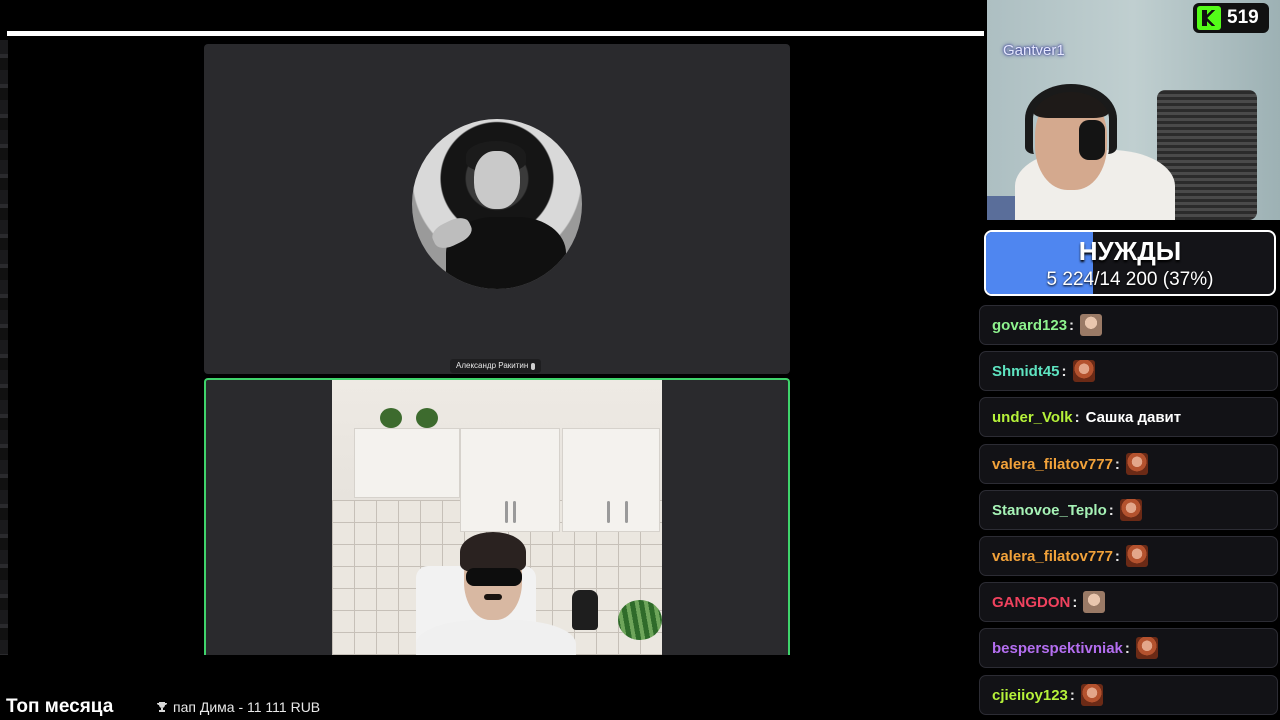 This screenshot has width=1280, height=720. I want to click on chat-message: besperspektivniak:, so click(1128, 648).